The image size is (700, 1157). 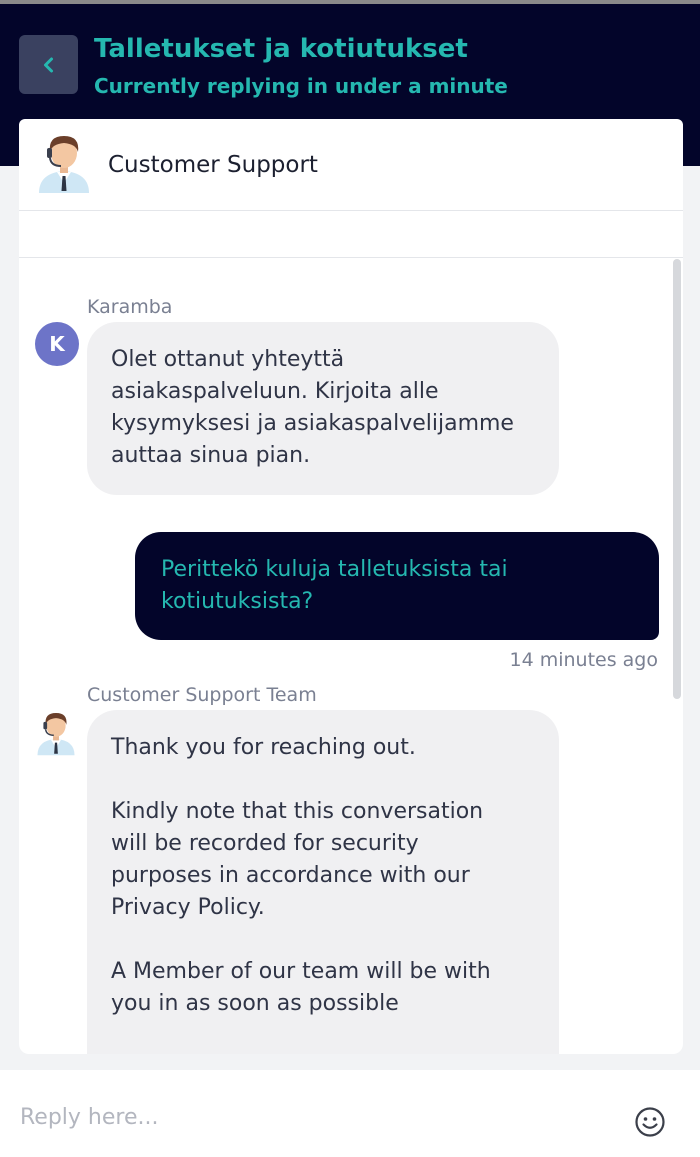 I want to click on agent-name: Customer Support, so click(x=213, y=165).